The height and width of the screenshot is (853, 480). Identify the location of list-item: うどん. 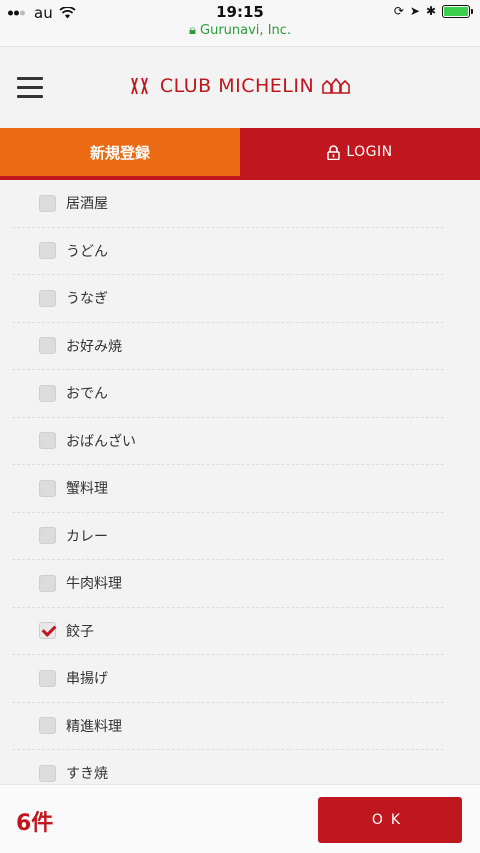
(228, 251).